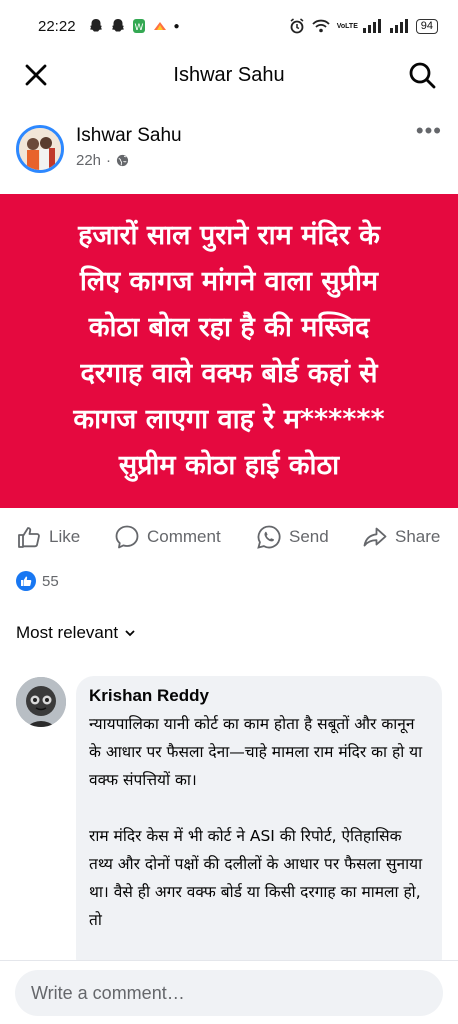  I want to click on image-text-line: सुप्रीम कोठा हाई कोठा, so click(229, 465).